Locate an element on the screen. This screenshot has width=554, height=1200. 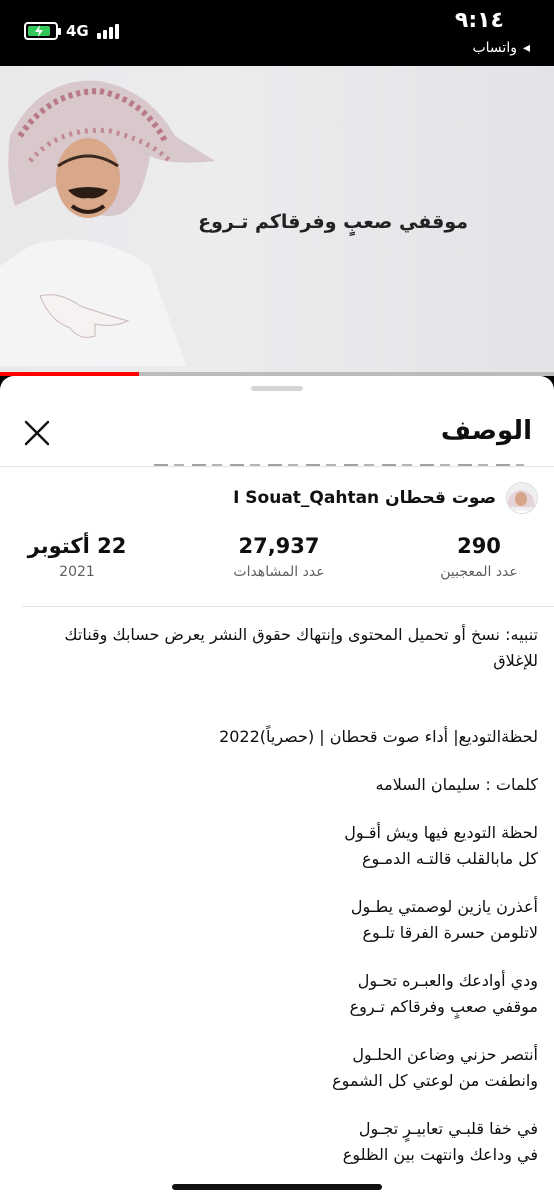
back-app-label: واتساب is located at coordinates (494, 48).